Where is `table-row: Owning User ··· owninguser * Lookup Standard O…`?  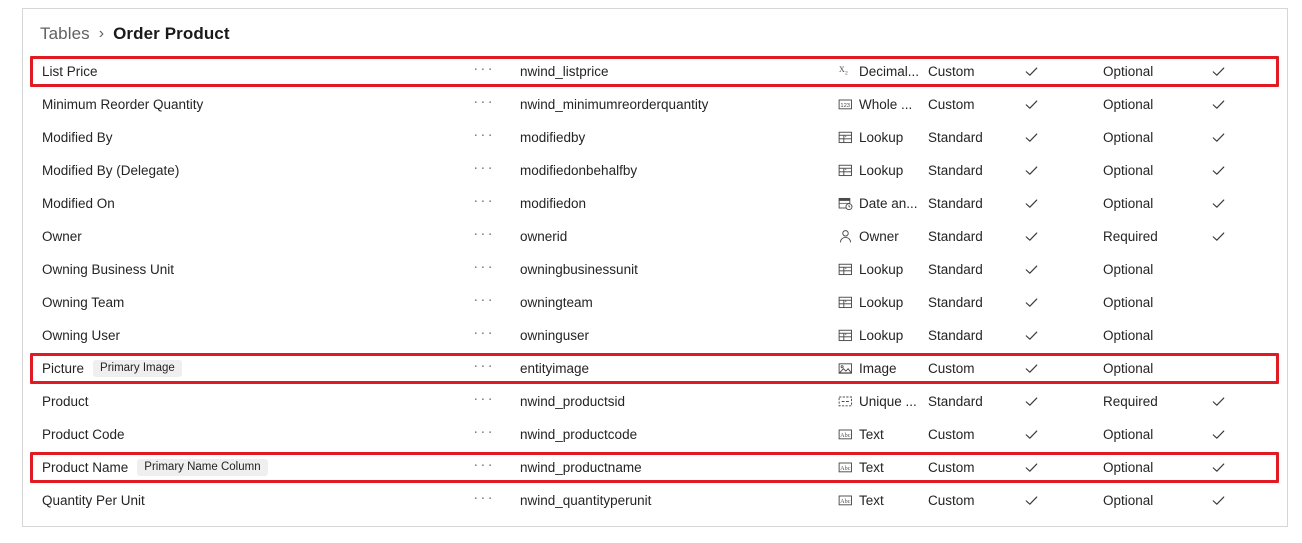
table-row: Owning User ··· owninguser * Lookup Standard O… is located at coordinates (655, 335).